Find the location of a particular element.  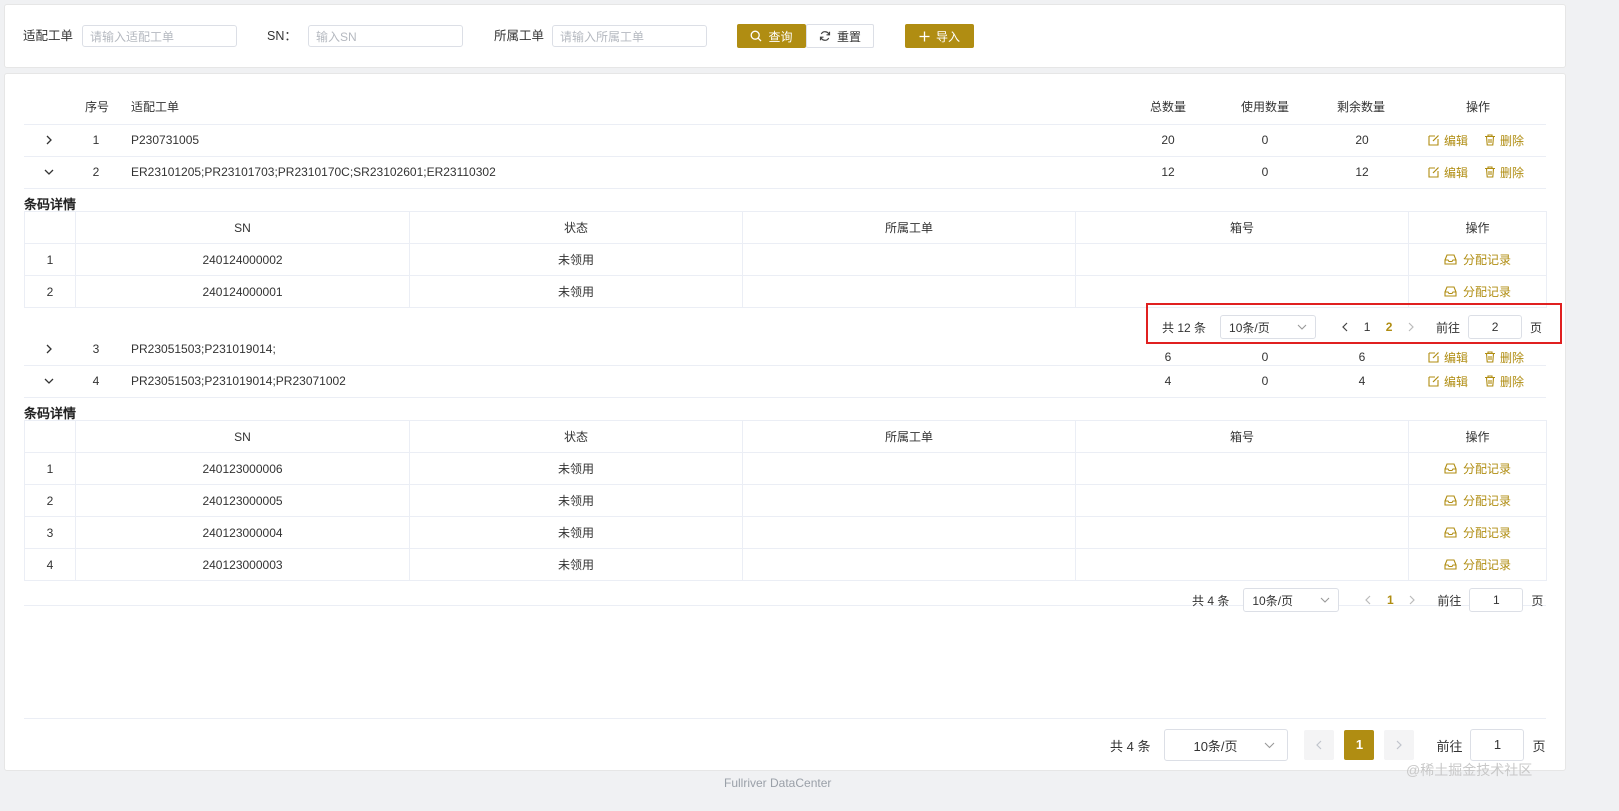

col-used-header: 使用数量 is located at coordinates (1264, 107).